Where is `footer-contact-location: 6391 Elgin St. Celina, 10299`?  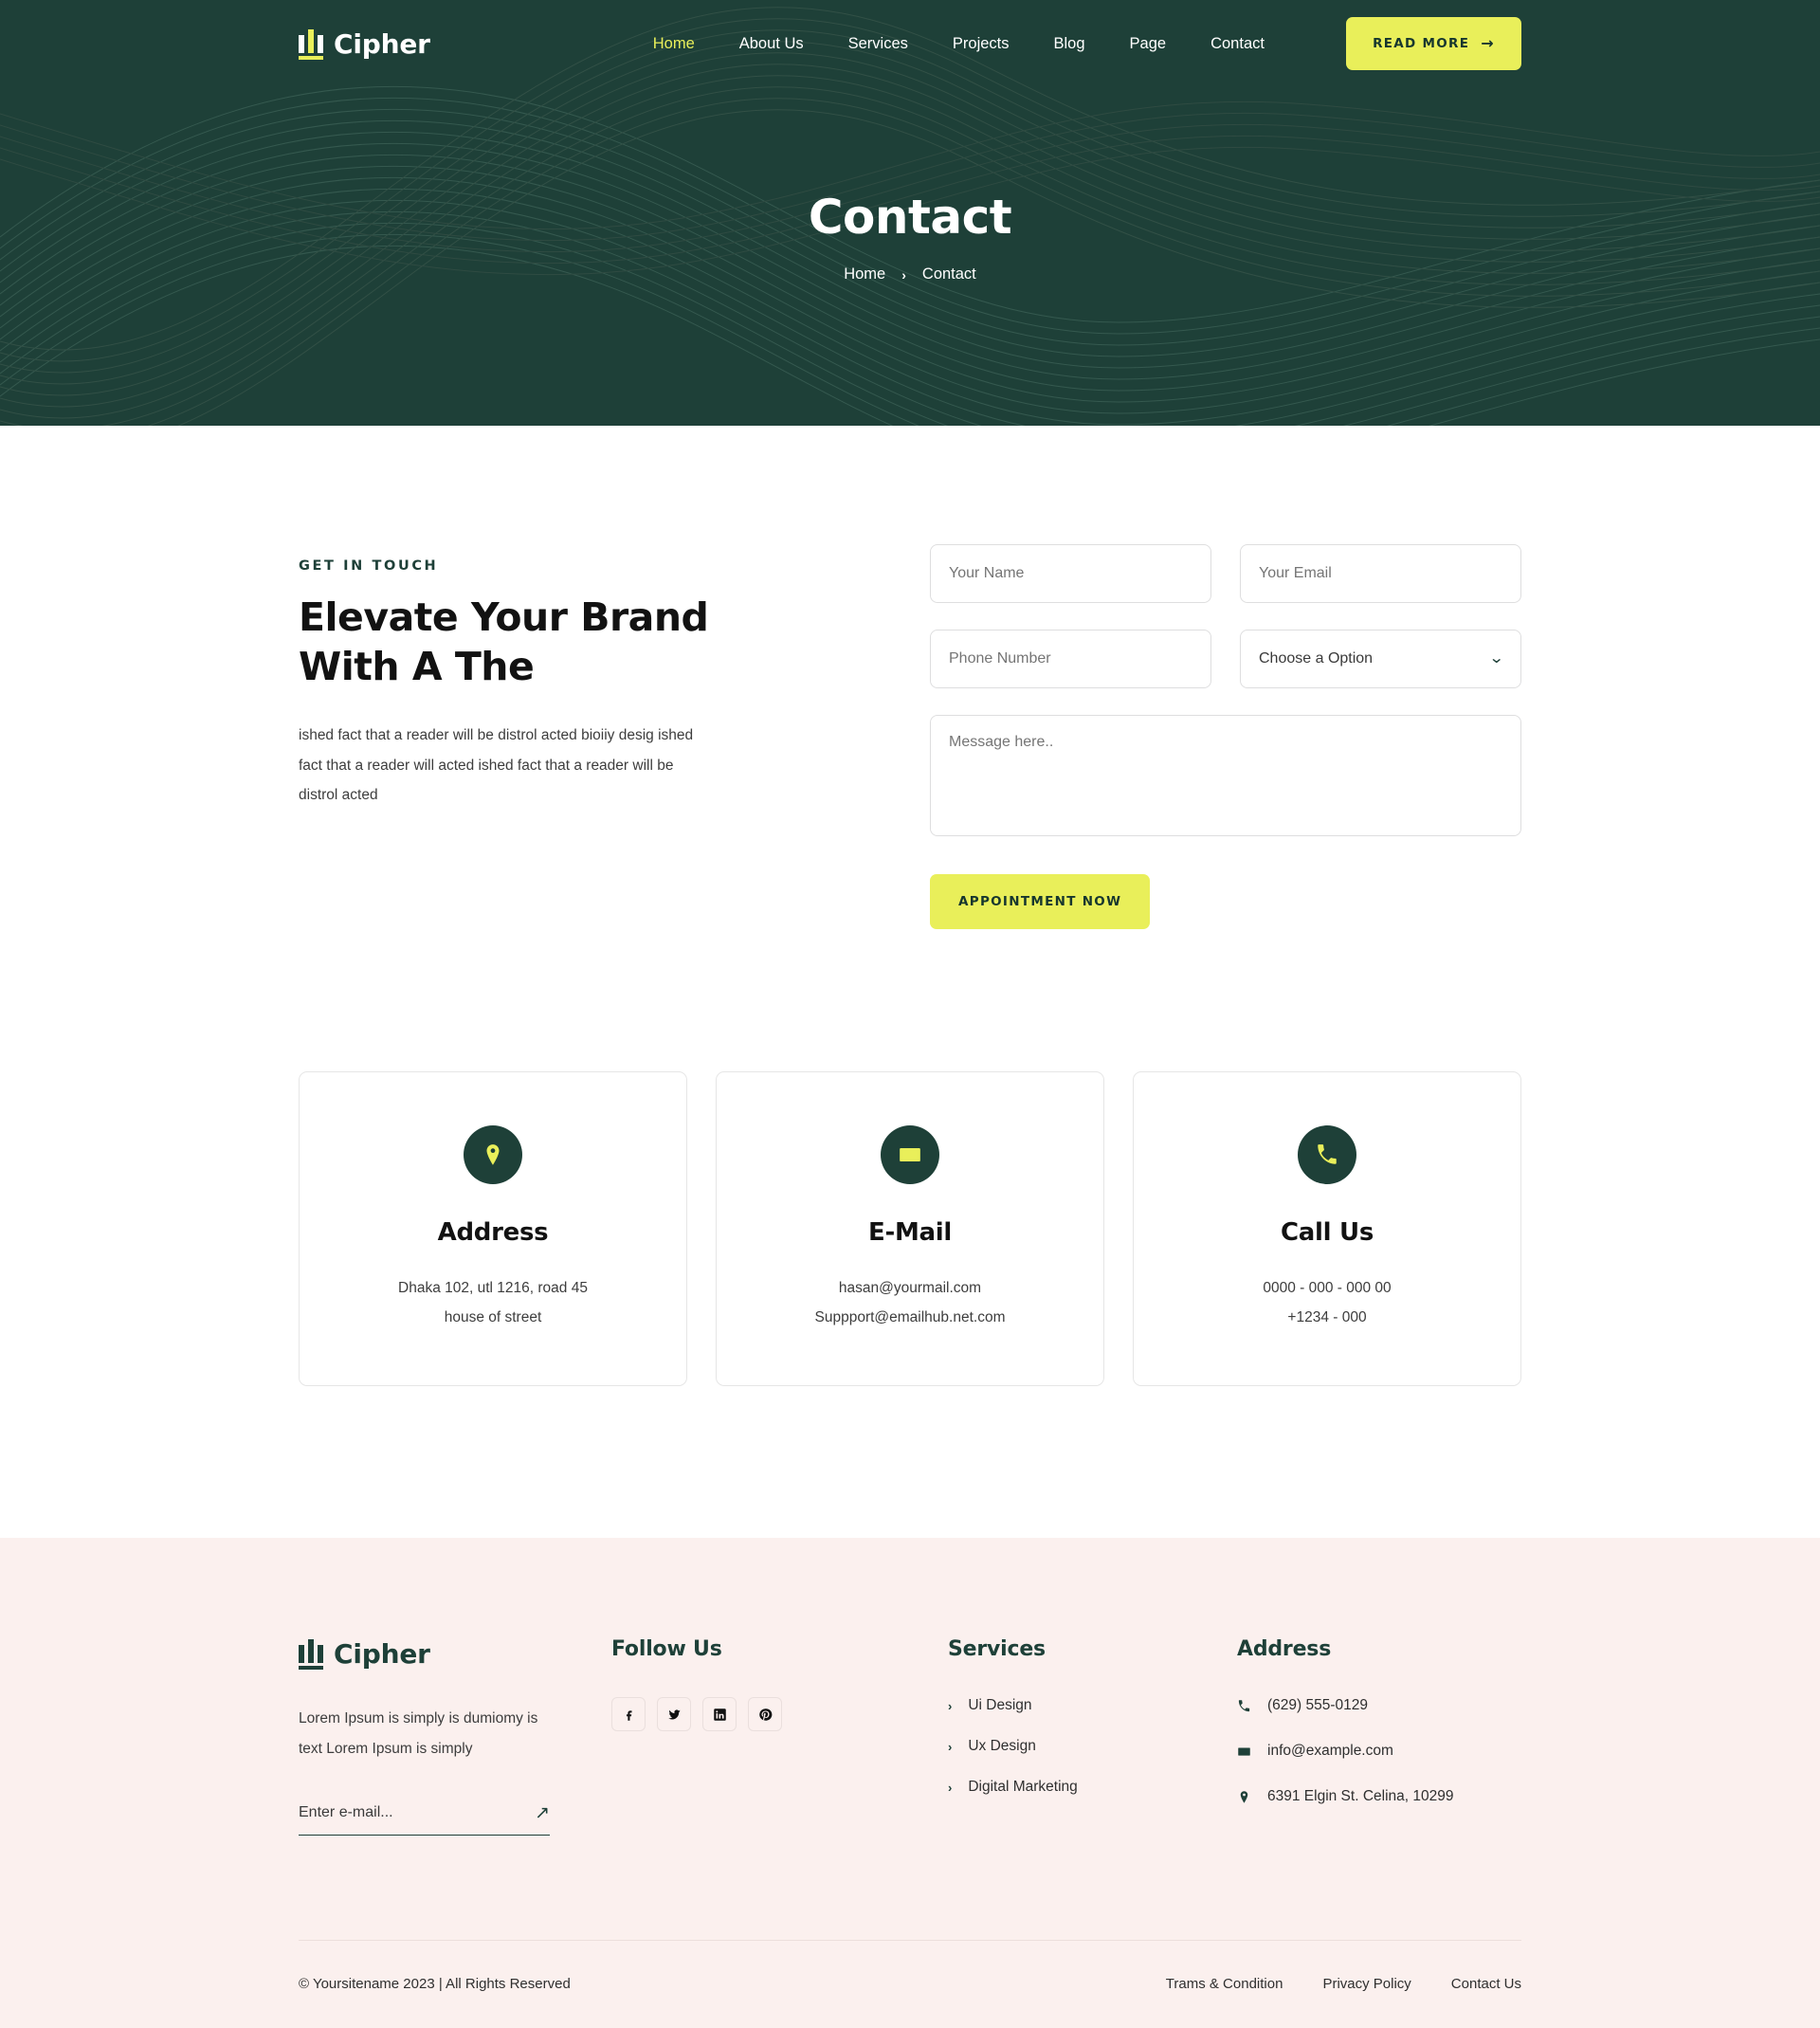 footer-contact-location: 6391 Elgin St. Celina, 10299 is located at coordinates (1379, 1796).